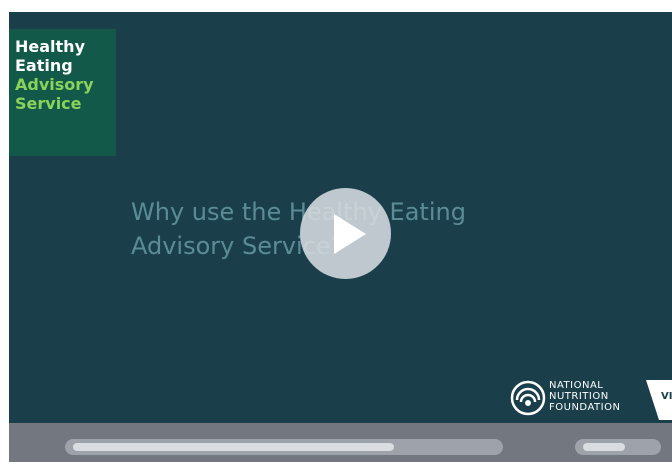 The width and height of the screenshot is (672, 462). I want to click on play-button, so click(345, 233).